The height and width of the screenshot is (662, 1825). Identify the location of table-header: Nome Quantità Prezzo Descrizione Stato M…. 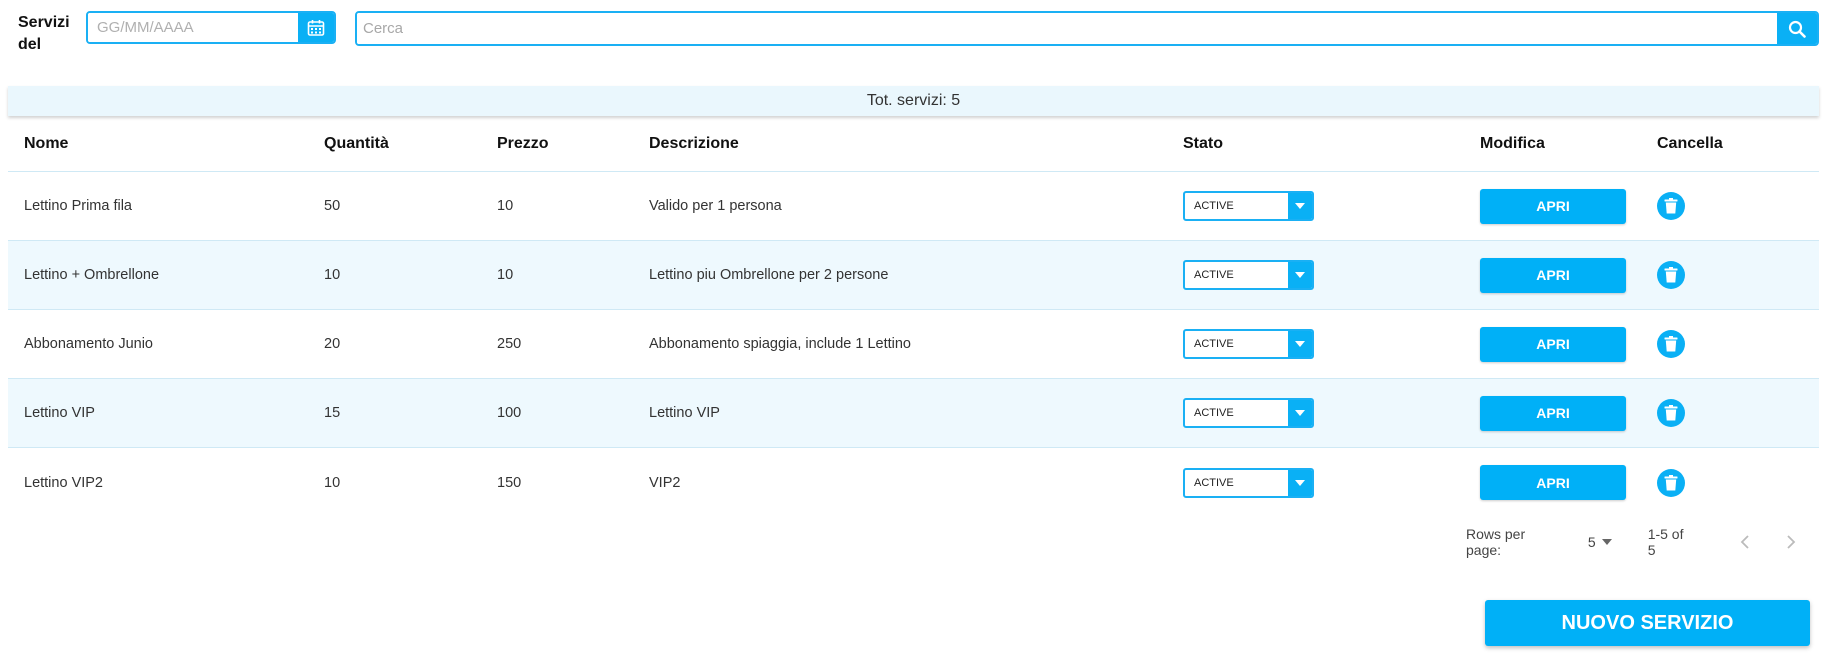
(913, 144).